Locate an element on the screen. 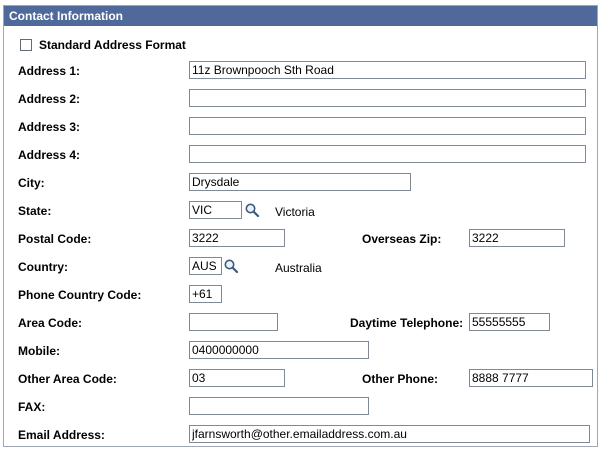 The width and height of the screenshot is (603, 452). overseas-zip-label: Overseas Zip: is located at coordinates (402, 239).